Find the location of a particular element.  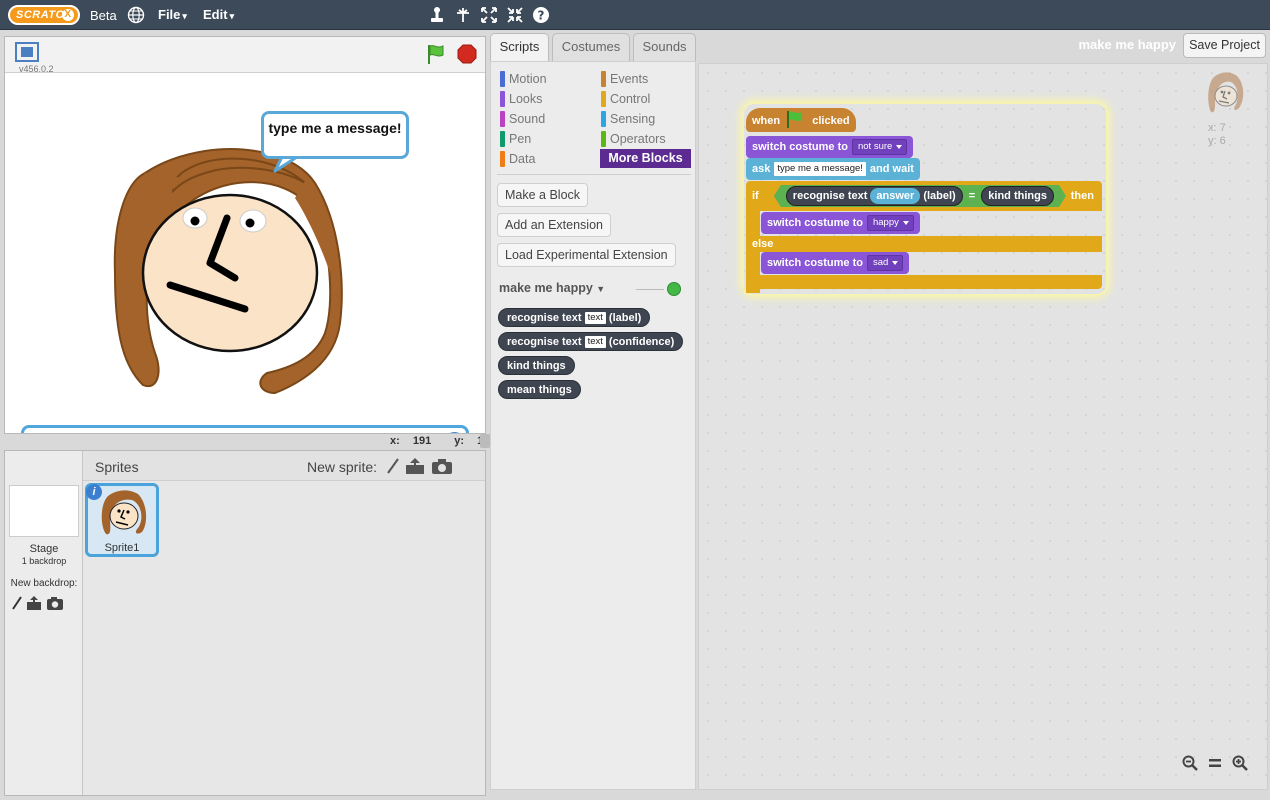

category-more-blocks: More Blocks is located at coordinates (645, 158).